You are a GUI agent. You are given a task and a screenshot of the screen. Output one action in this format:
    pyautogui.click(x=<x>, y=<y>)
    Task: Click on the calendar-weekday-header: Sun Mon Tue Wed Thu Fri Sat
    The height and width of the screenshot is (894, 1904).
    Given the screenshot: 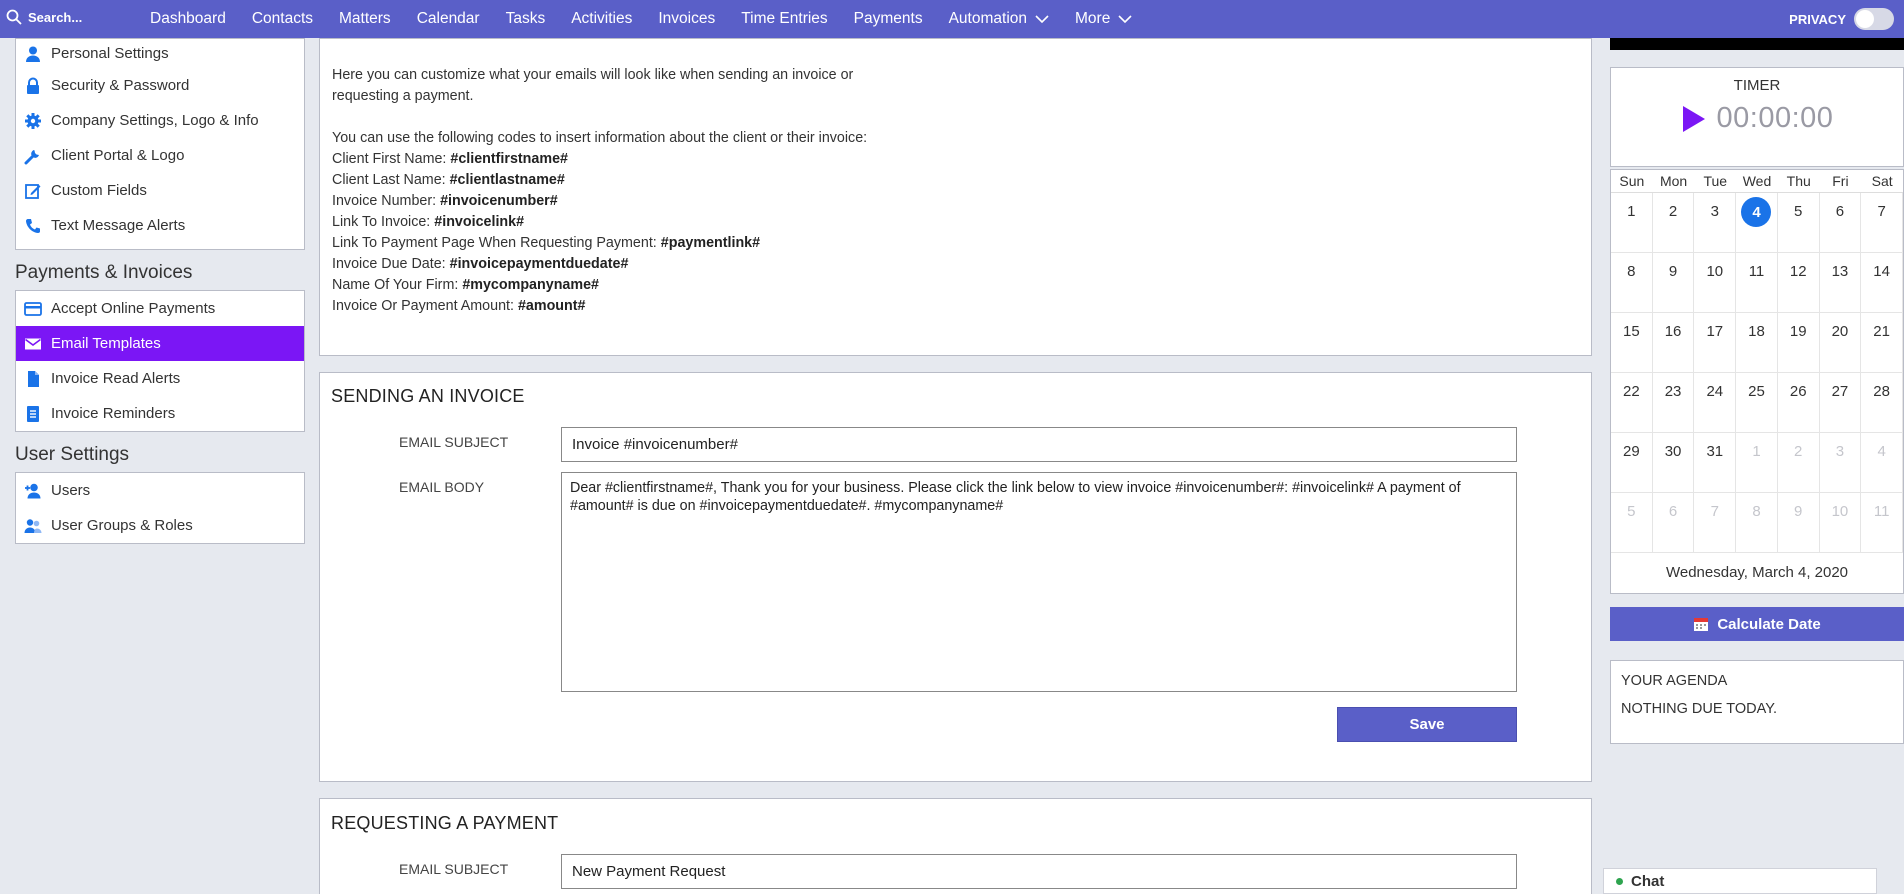 What is the action you would take?
    pyautogui.click(x=1757, y=181)
    